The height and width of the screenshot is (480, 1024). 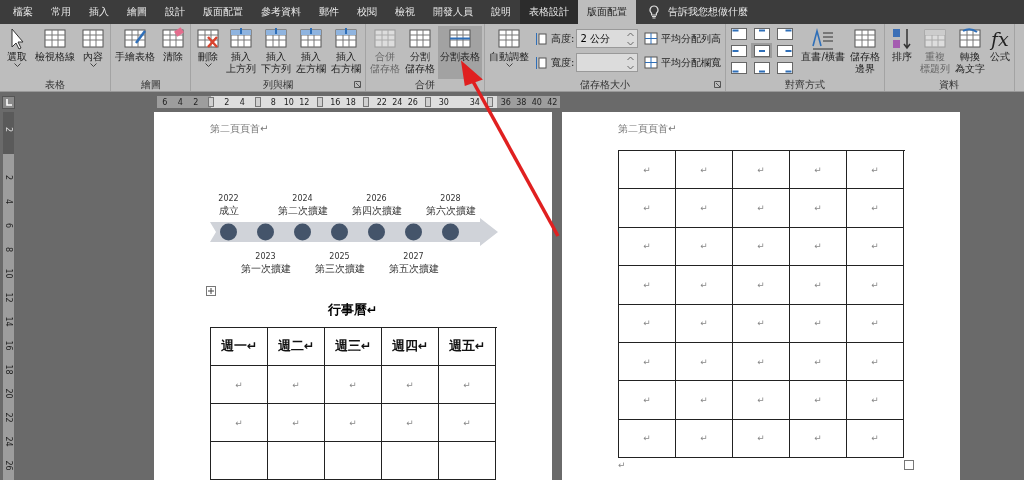 I want to click on ribbon-button: 插入 下方列, so click(x=276, y=52).